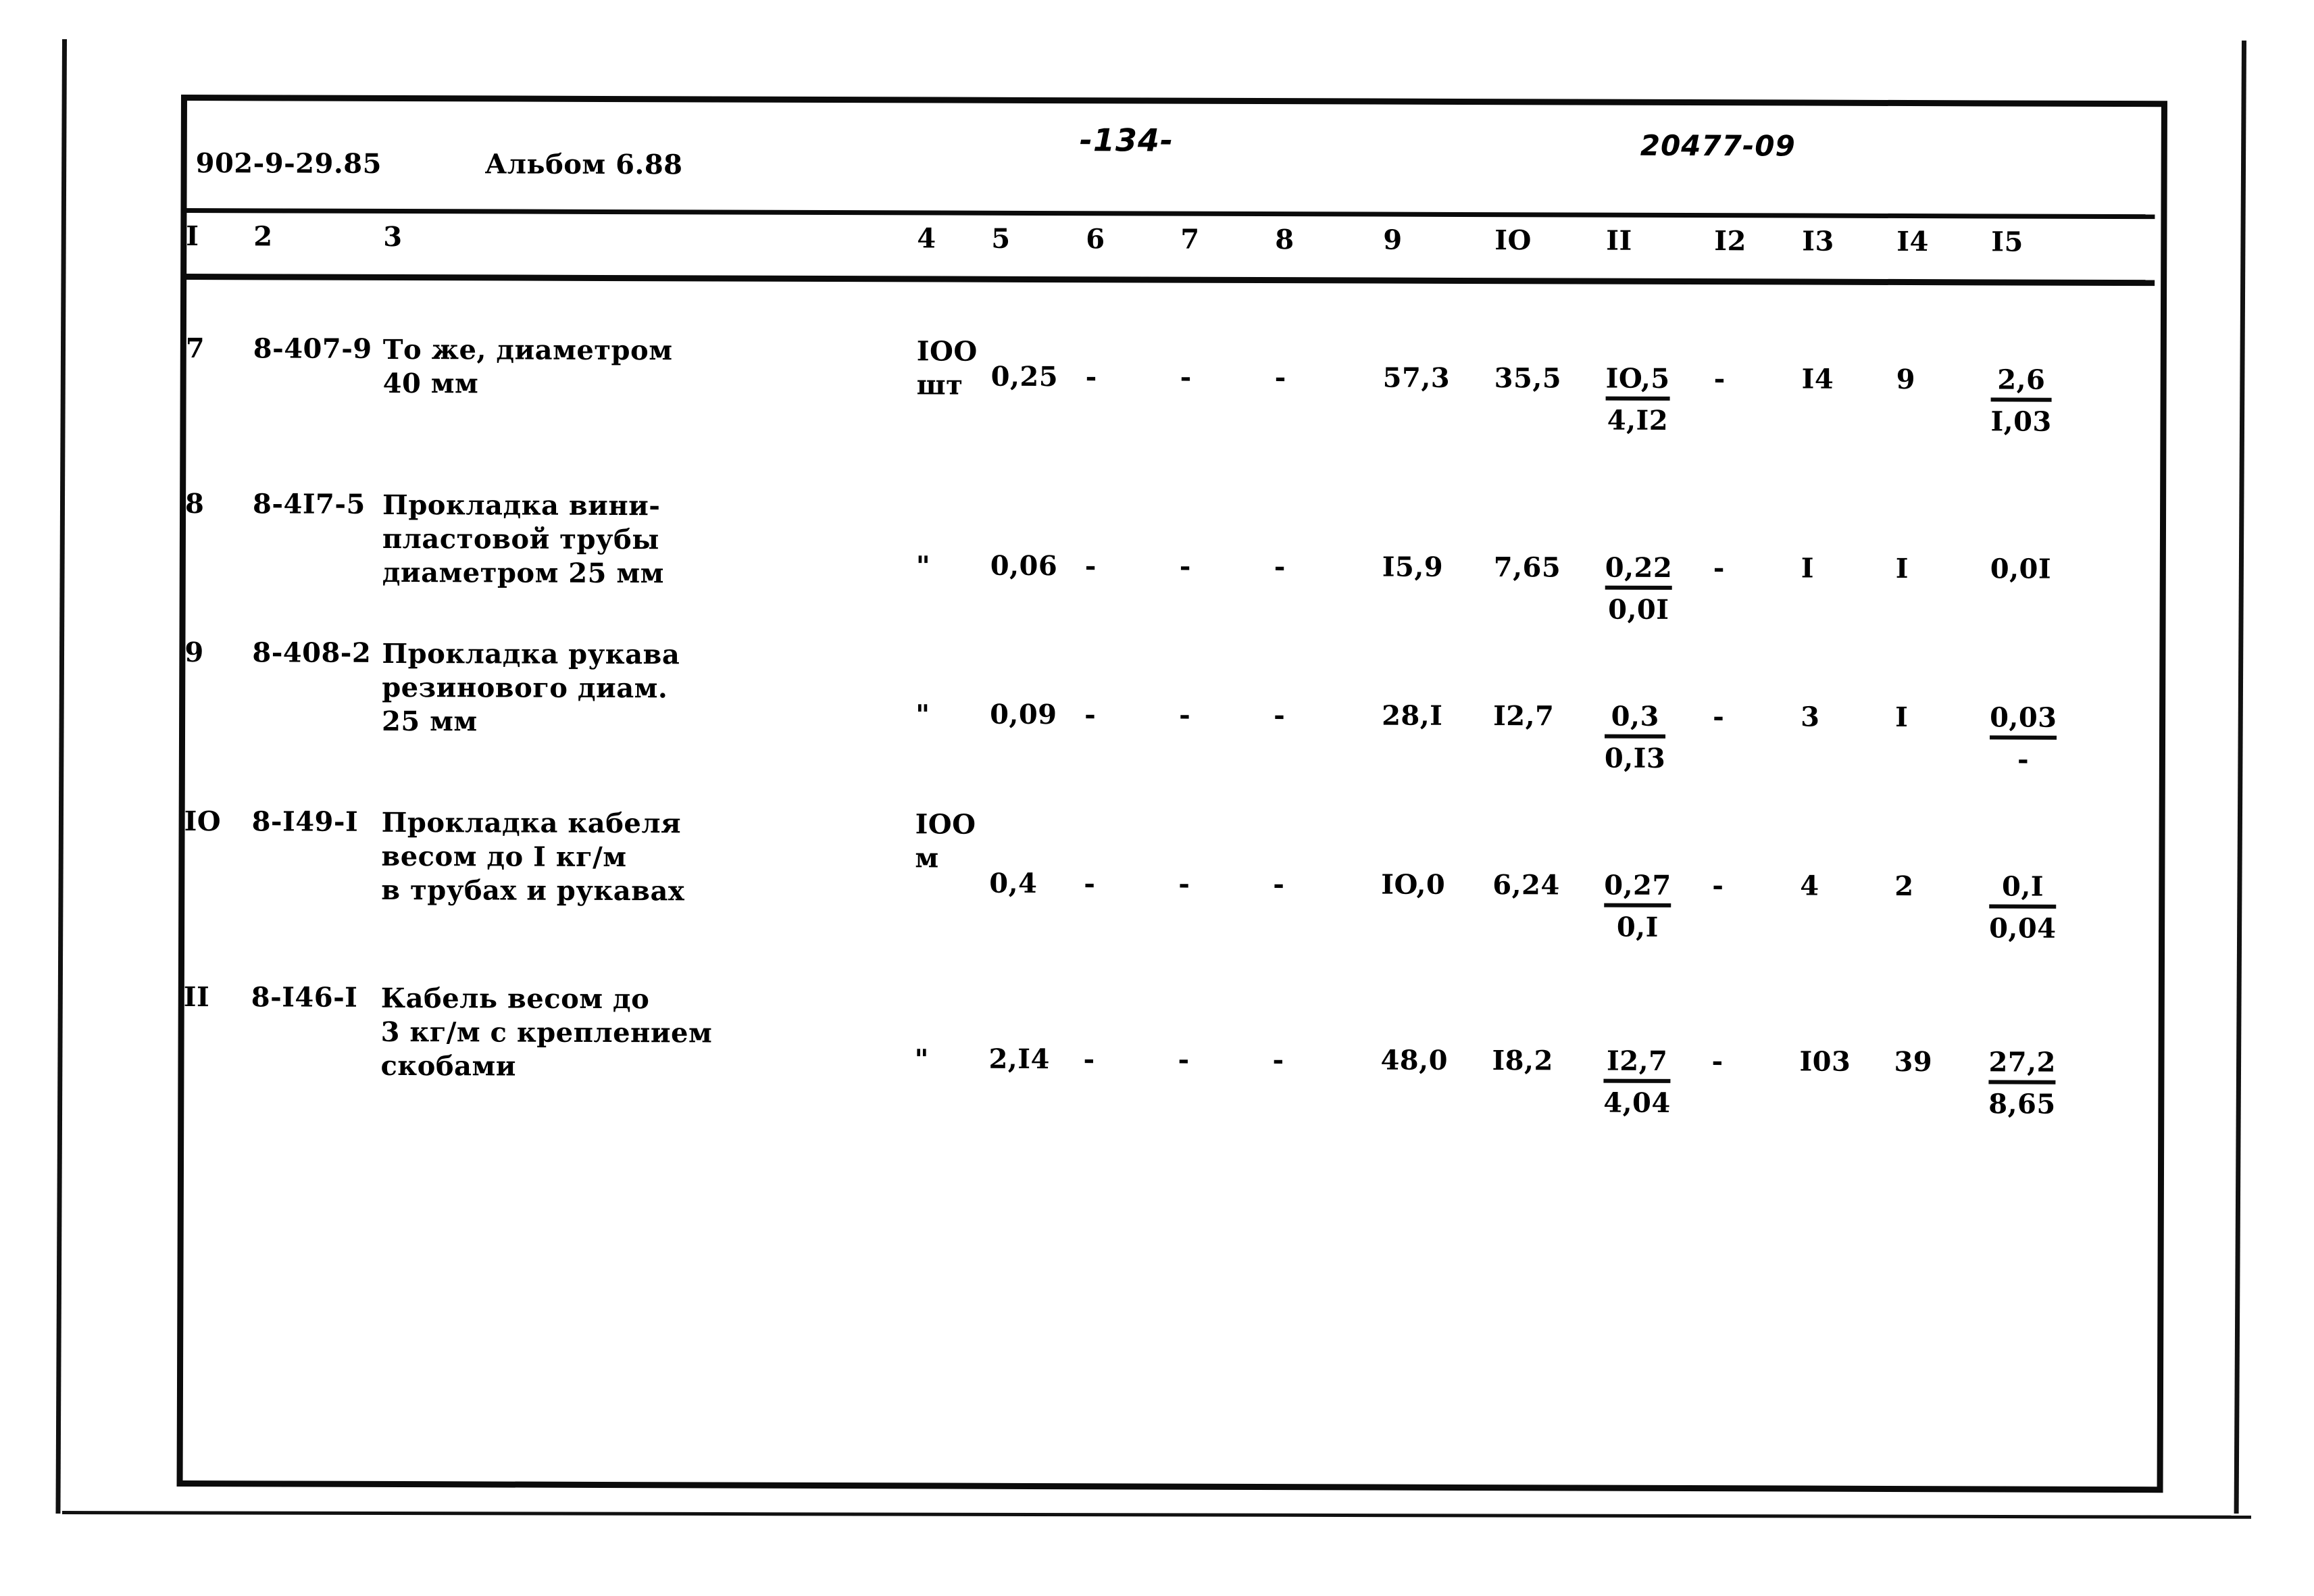  Describe the element at coordinates (1156, 1515) in the screenshot. I see `page-border-bottom` at that location.